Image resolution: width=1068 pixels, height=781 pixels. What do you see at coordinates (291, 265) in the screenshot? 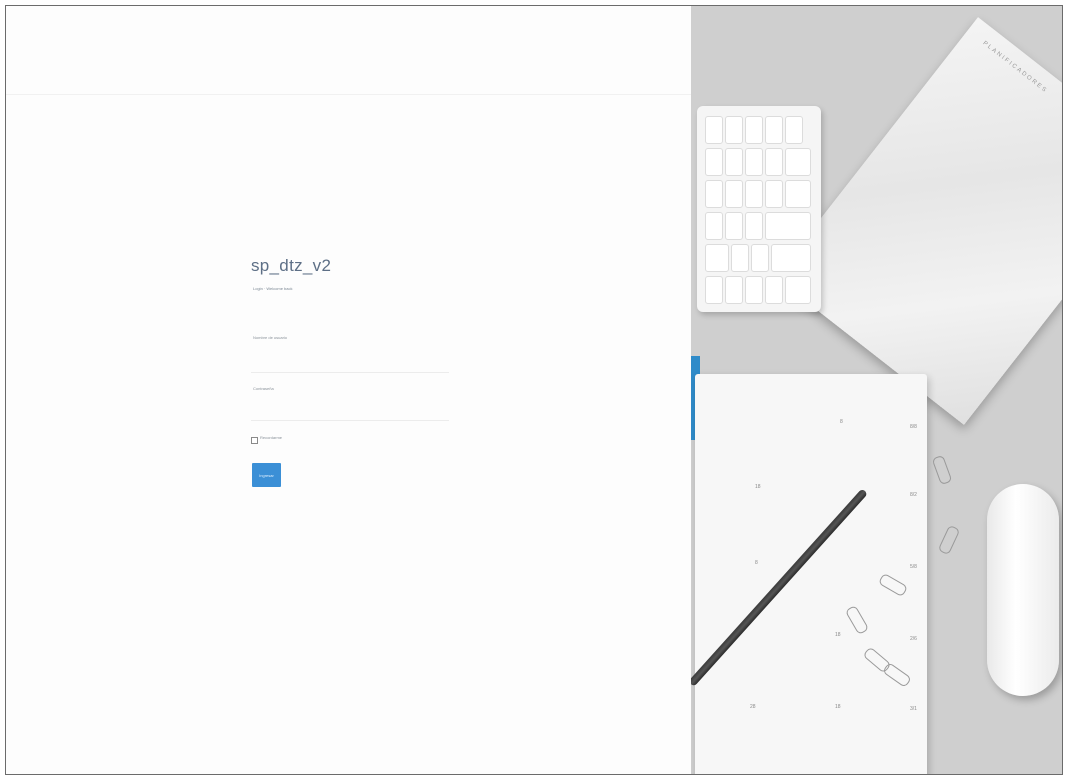
I see `app-title: sp_dtz_v2` at bounding box center [291, 265].